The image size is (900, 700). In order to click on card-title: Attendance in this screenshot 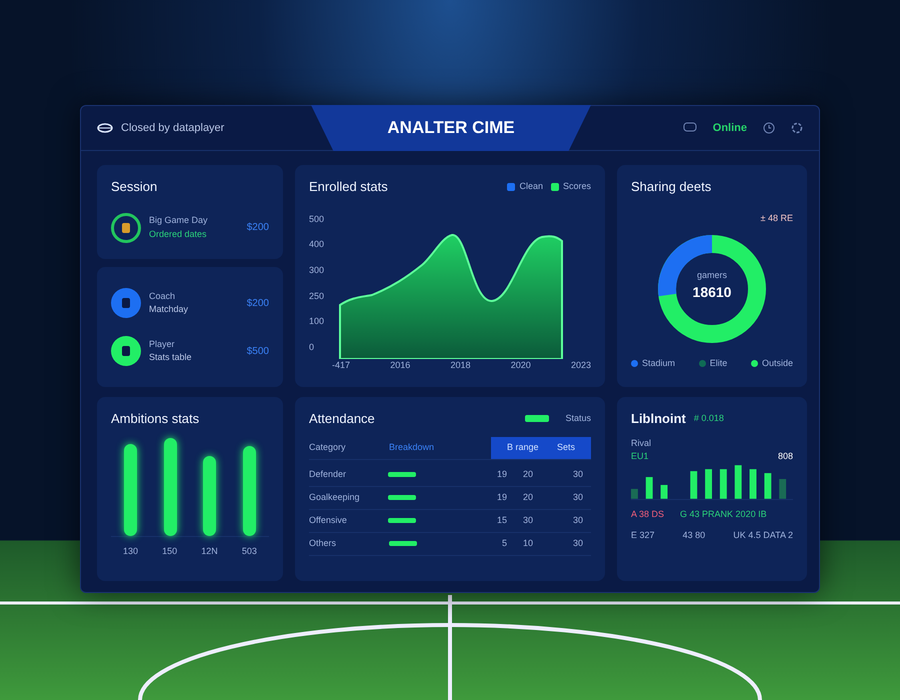, I will do `click(342, 419)`.